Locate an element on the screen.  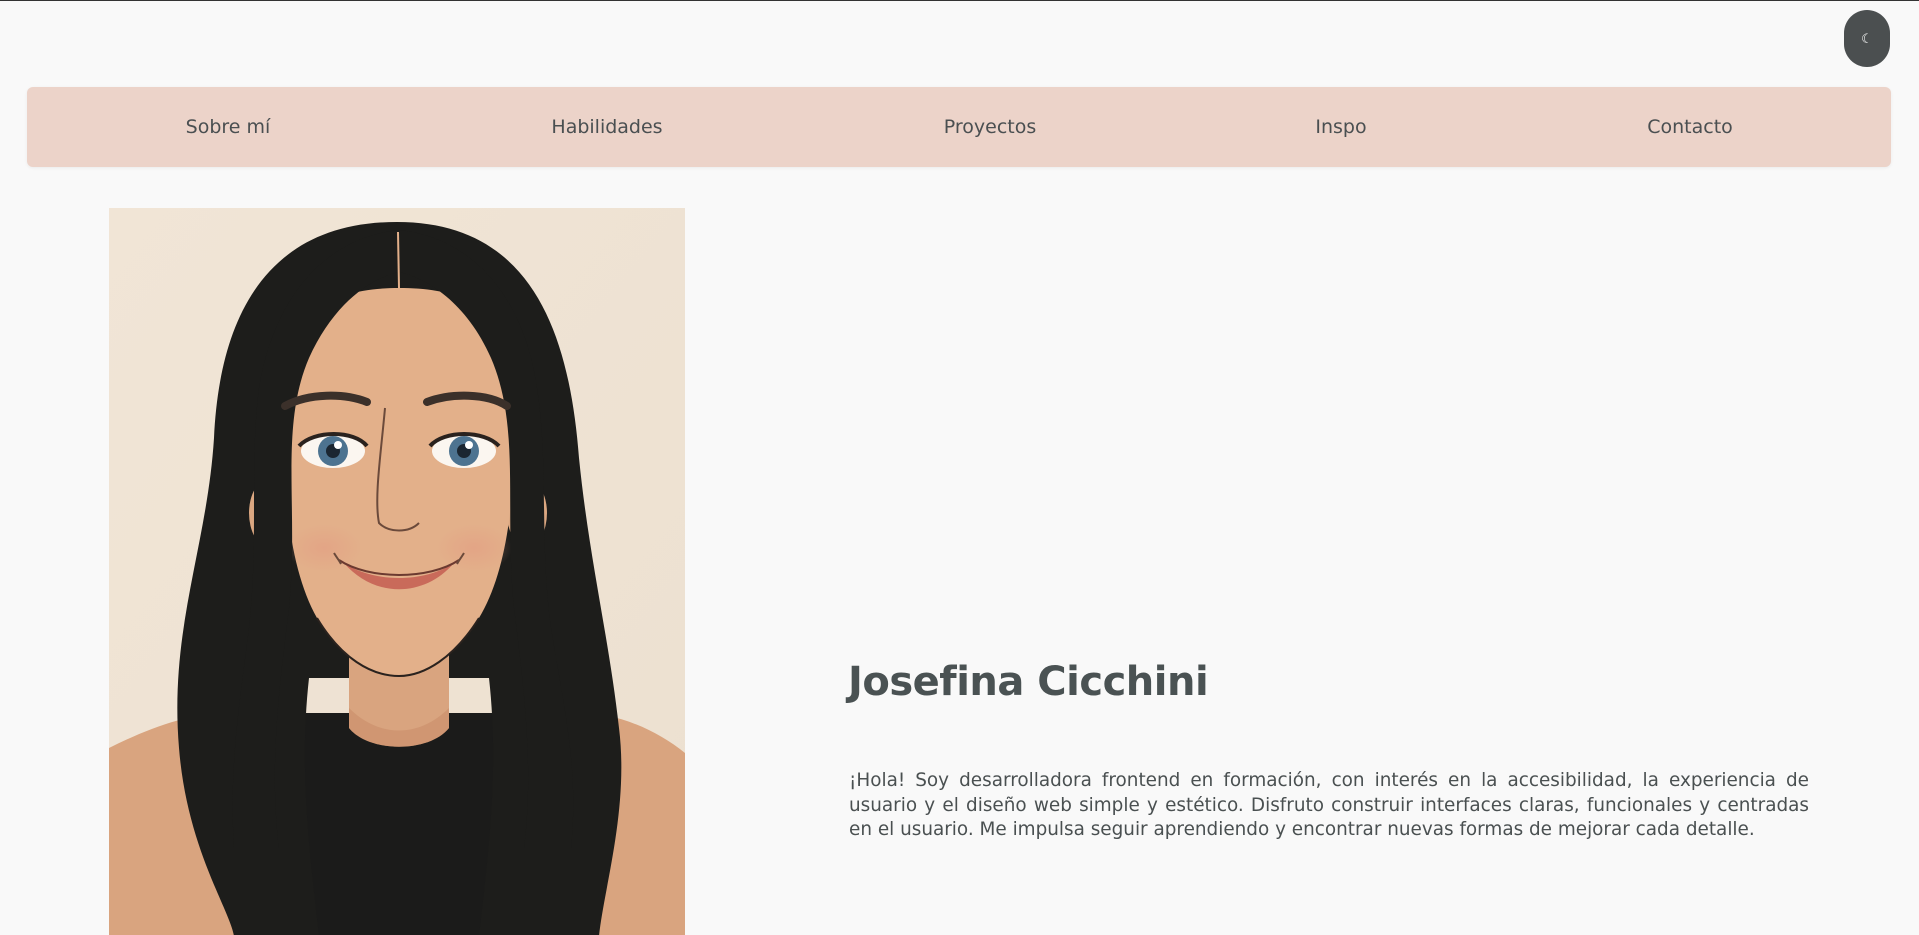
moon-icon: ☾ is located at coordinates (1867, 38).